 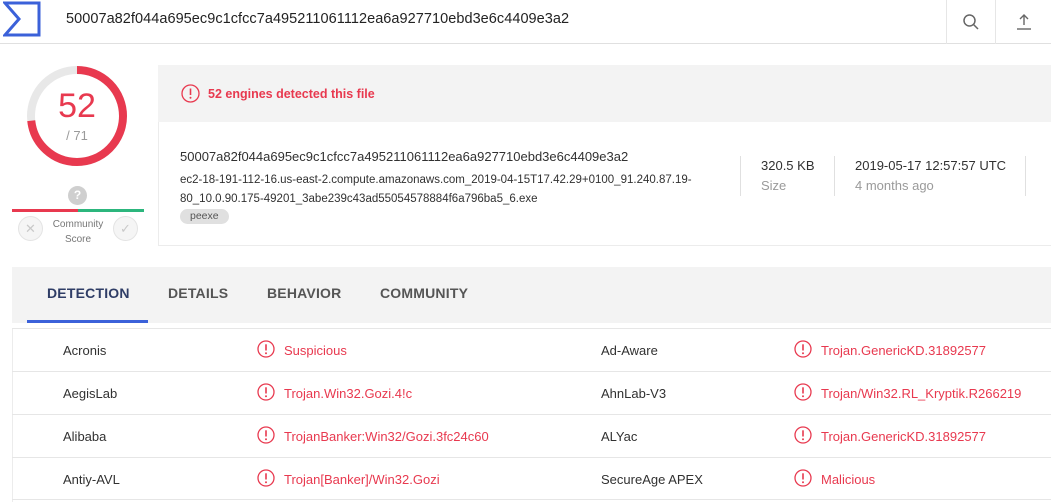 I want to click on tab-community: COMMUNITY, so click(x=424, y=293).